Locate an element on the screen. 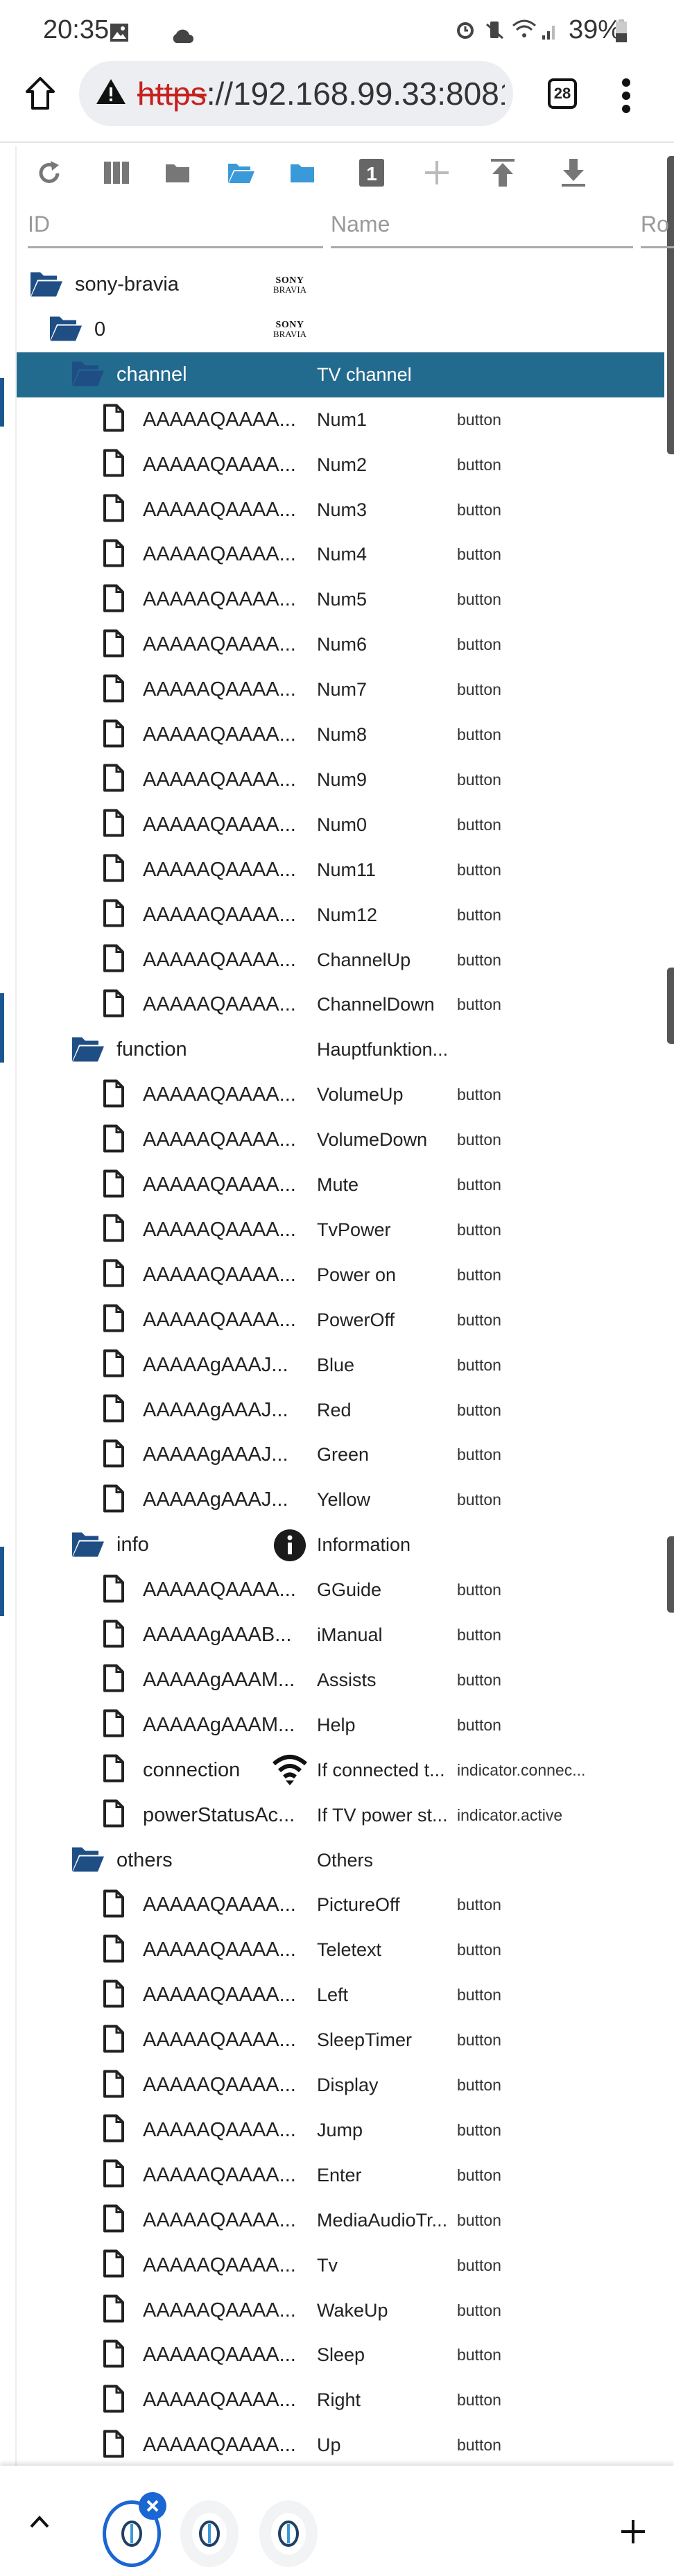 The height and width of the screenshot is (2576, 674). tree-state-row: AAAAAQAAAA... Teletext button is located at coordinates (341, 1950).